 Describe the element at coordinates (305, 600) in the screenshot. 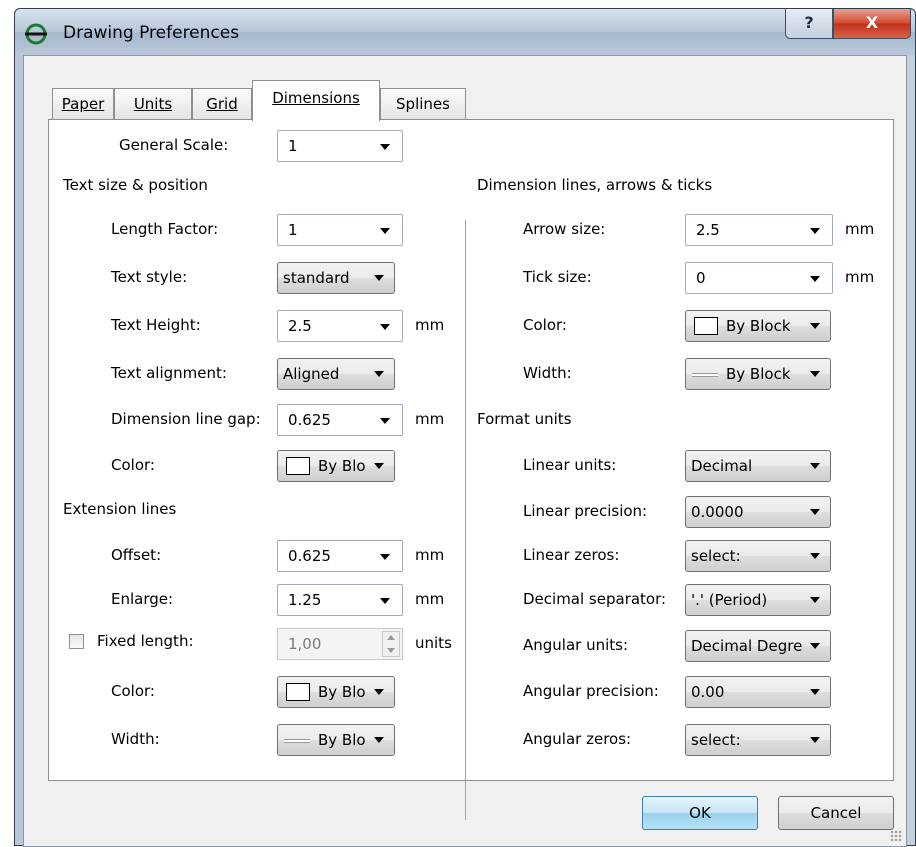

I see `enlarge-value: 1.25` at that location.